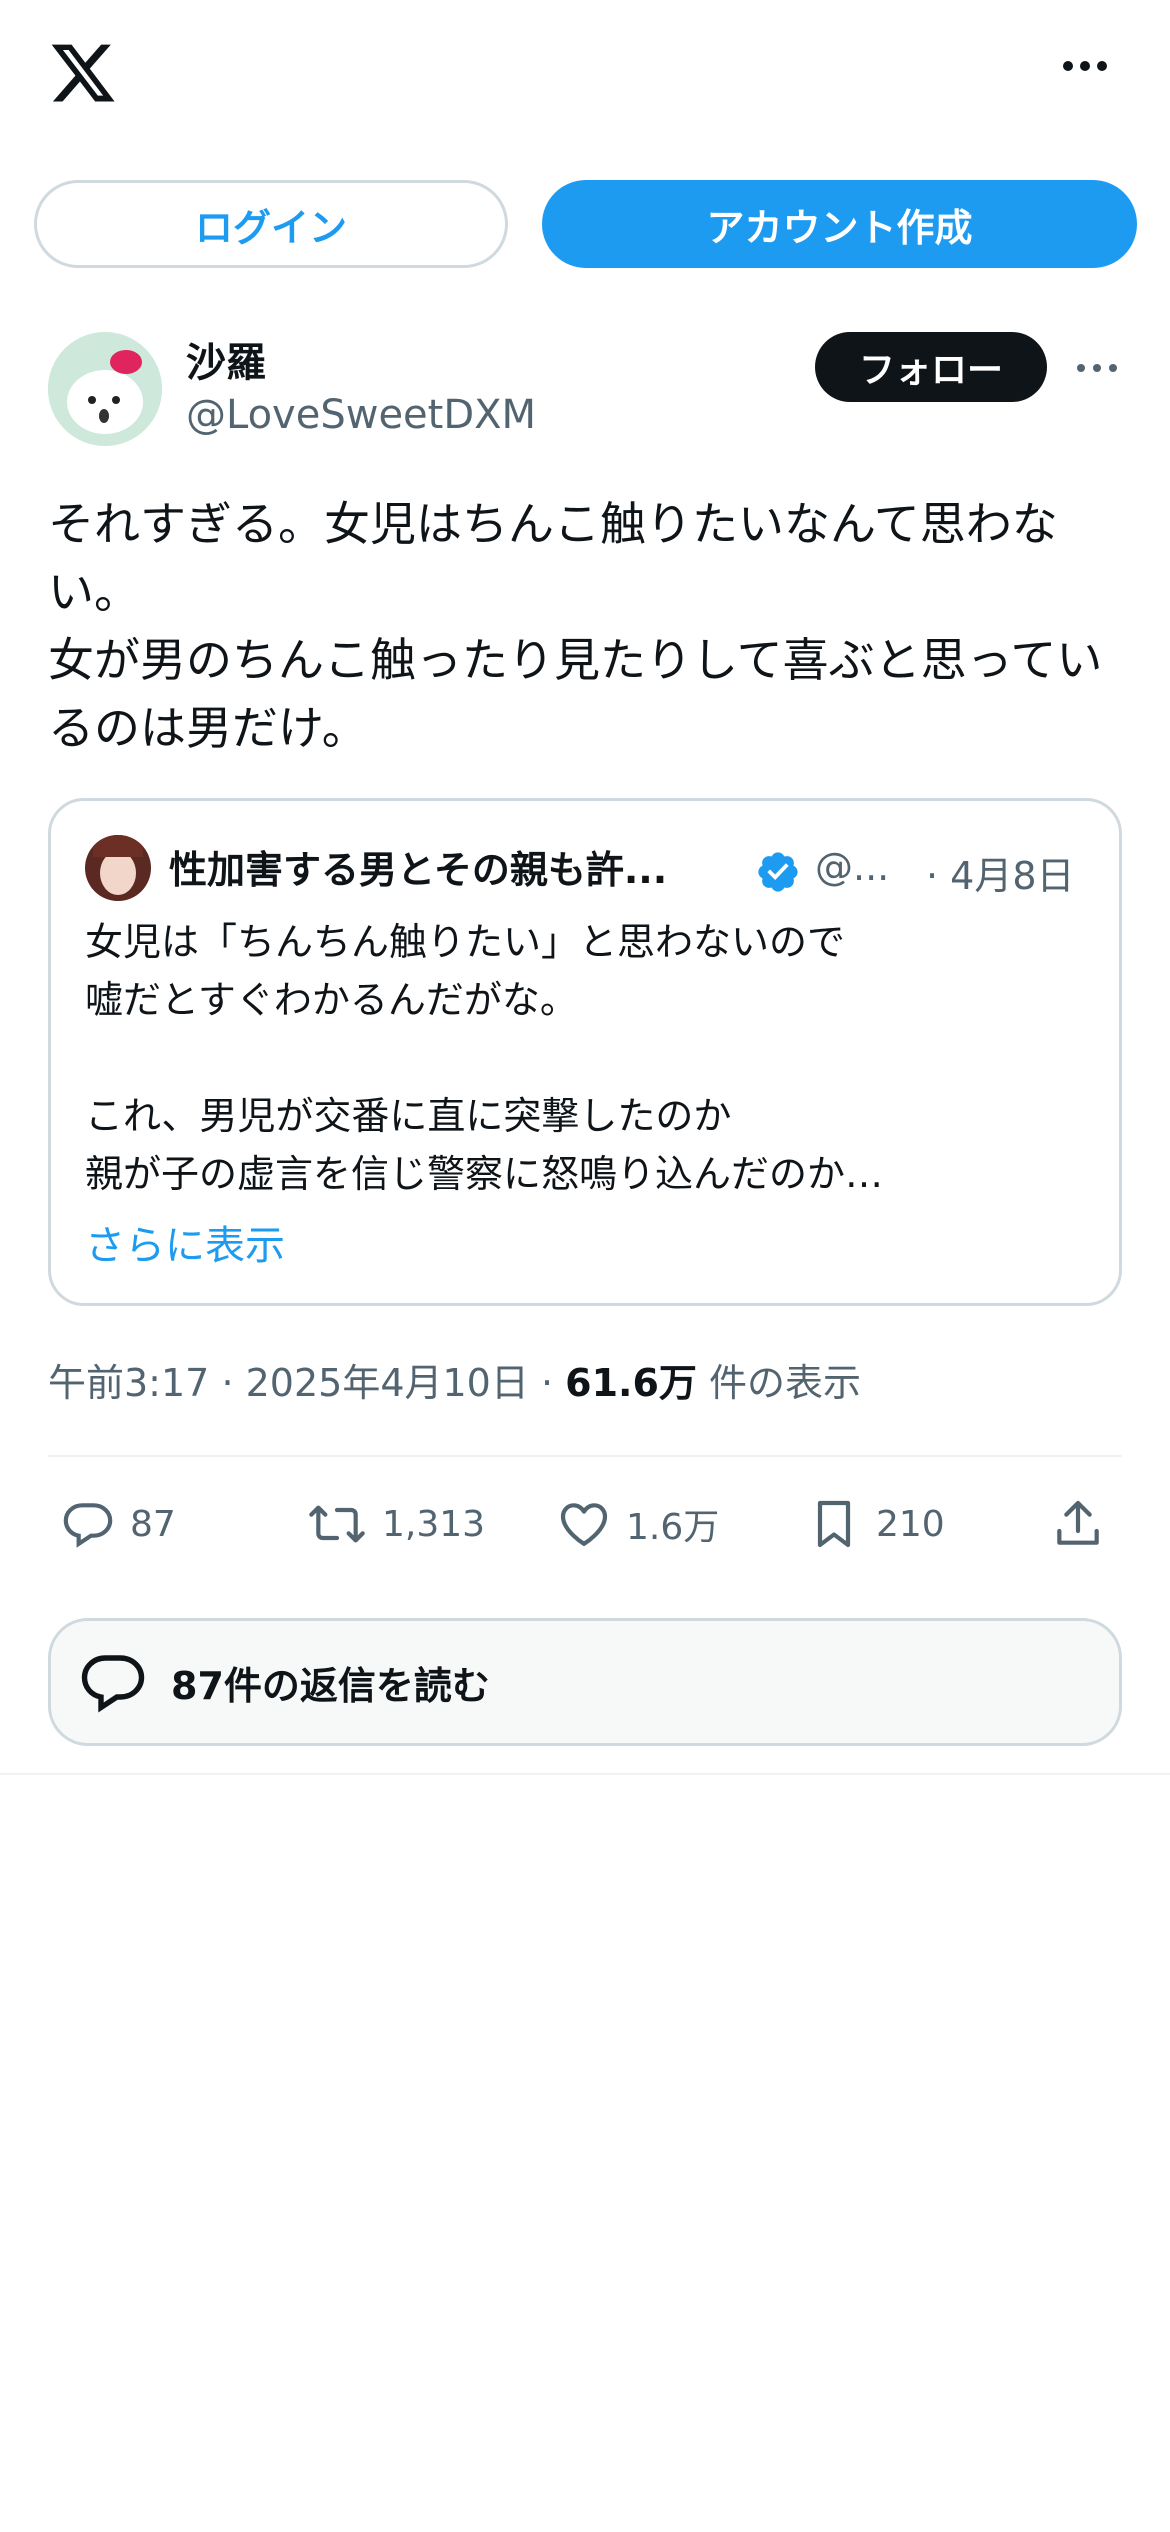  I want to click on bookmark-icon, so click(834, 1524).